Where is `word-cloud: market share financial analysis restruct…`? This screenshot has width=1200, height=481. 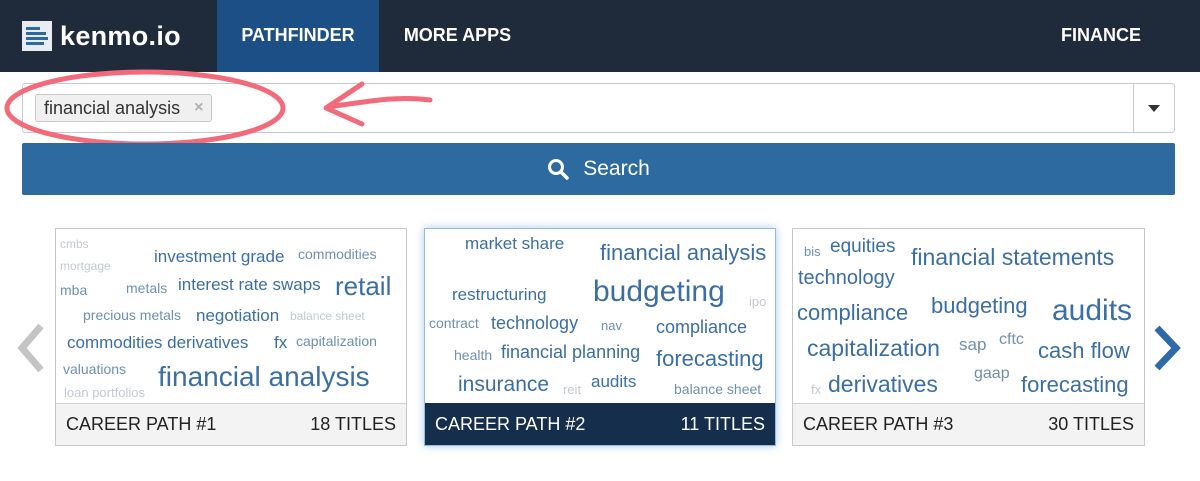
word-cloud: market share financial analysis restruct… is located at coordinates (600, 316).